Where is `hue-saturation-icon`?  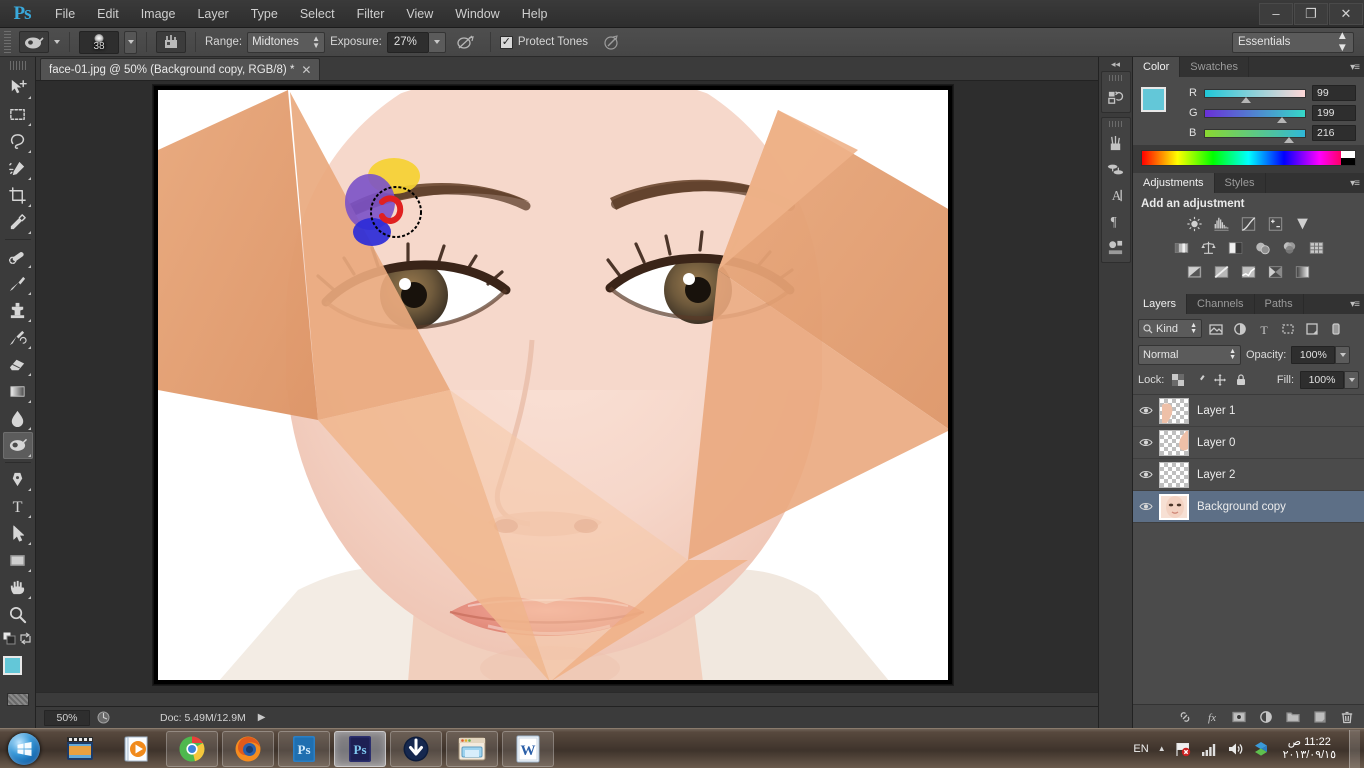 hue-saturation-icon is located at coordinates (1181, 248).